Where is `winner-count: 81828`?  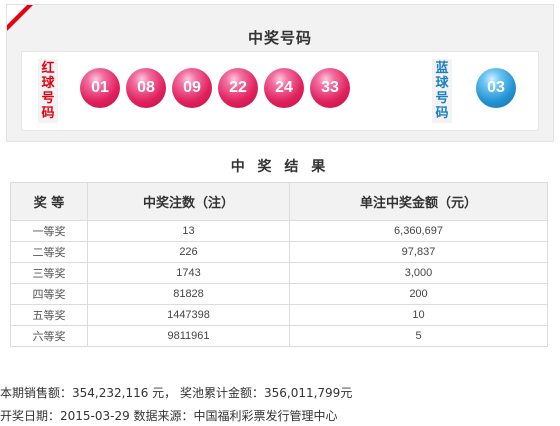
winner-count: 81828 is located at coordinates (188, 294).